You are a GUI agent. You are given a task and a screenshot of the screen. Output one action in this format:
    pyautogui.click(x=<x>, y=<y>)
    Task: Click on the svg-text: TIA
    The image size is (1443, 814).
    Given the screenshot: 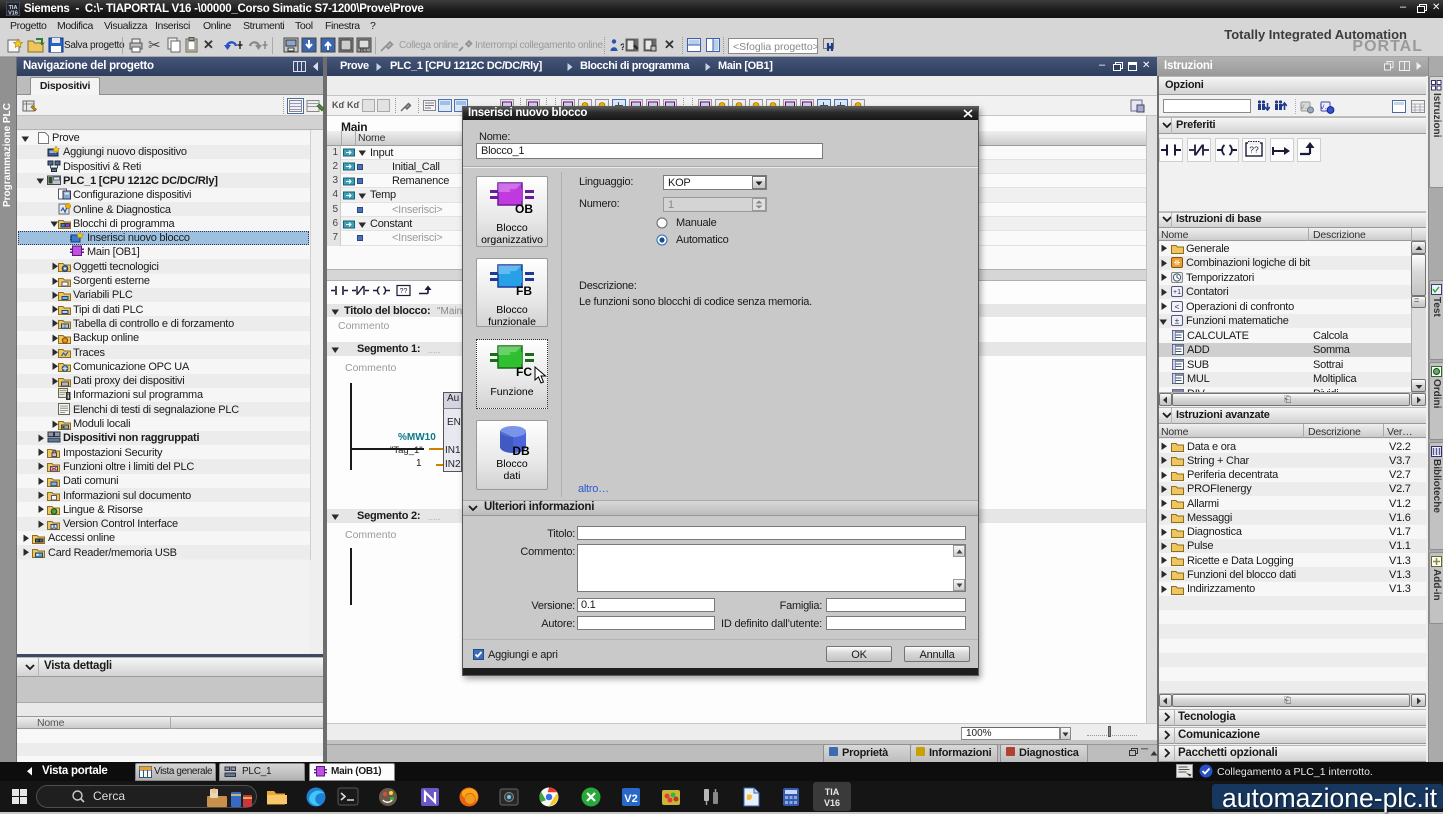 What is the action you would take?
    pyautogui.click(x=832, y=792)
    